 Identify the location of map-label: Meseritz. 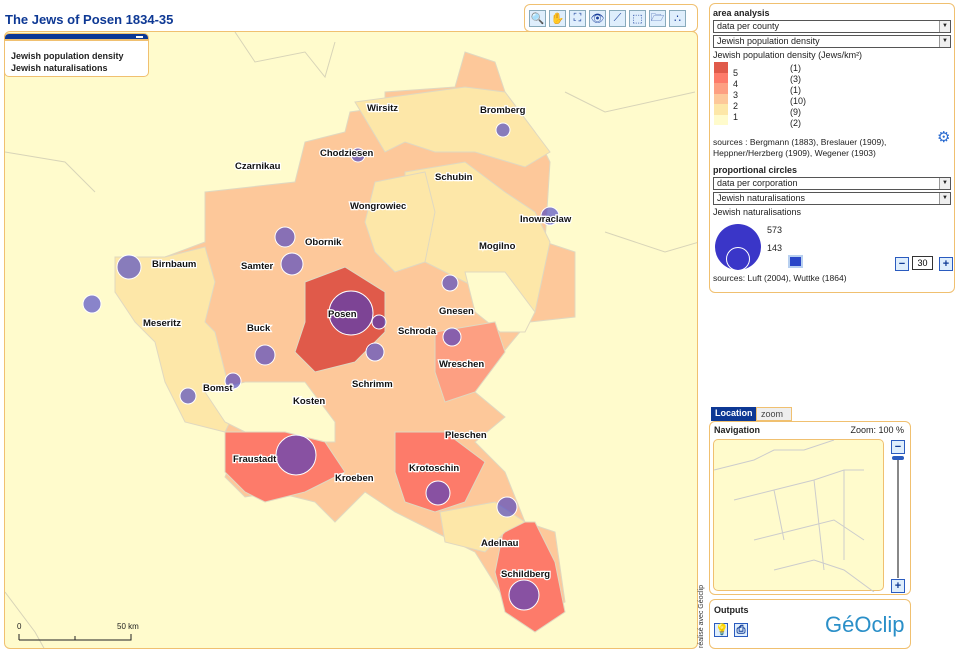
(162, 324).